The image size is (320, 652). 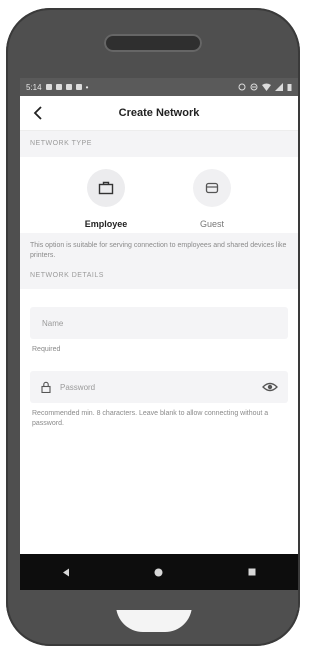 I want to click on type-option-guest: Guest, so click(x=212, y=201).